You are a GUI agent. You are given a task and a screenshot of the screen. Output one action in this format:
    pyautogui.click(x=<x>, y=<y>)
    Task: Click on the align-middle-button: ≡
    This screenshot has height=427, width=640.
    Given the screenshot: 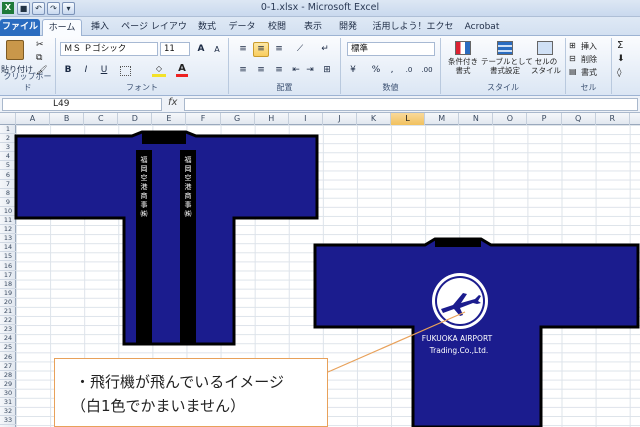 What is the action you would take?
    pyautogui.click(x=261, y=49)
    